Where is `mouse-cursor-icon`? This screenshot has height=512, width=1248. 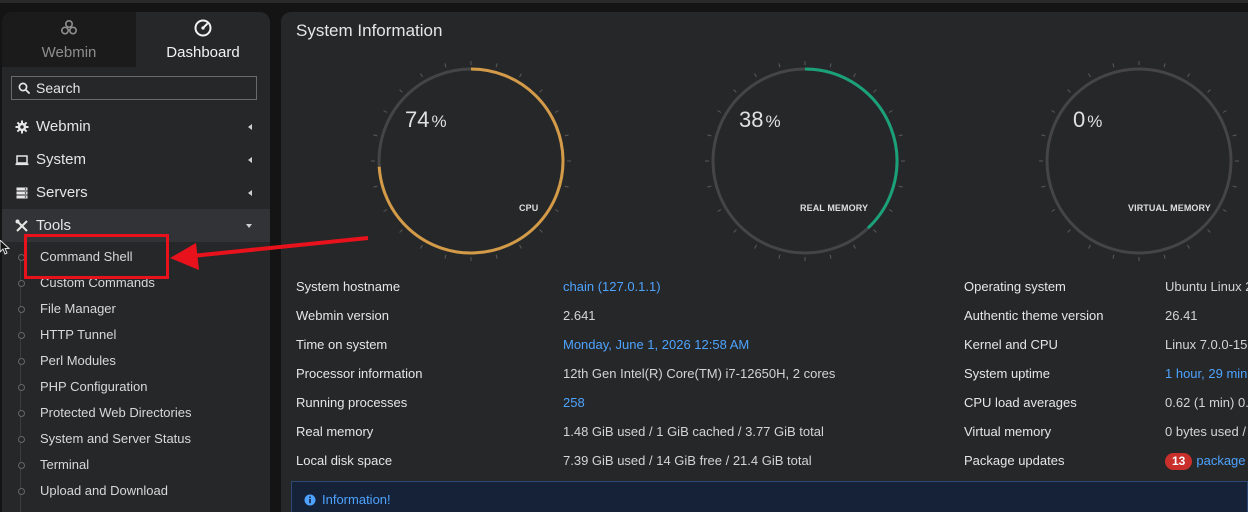
mouse-cursor-icon is located at coordinates (5, 247).